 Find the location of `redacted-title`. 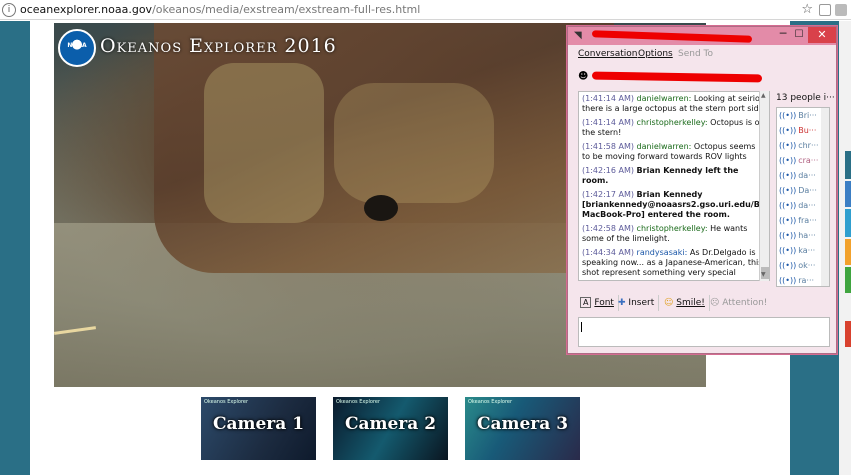

redacted-title is located at coordinates (672, 36).